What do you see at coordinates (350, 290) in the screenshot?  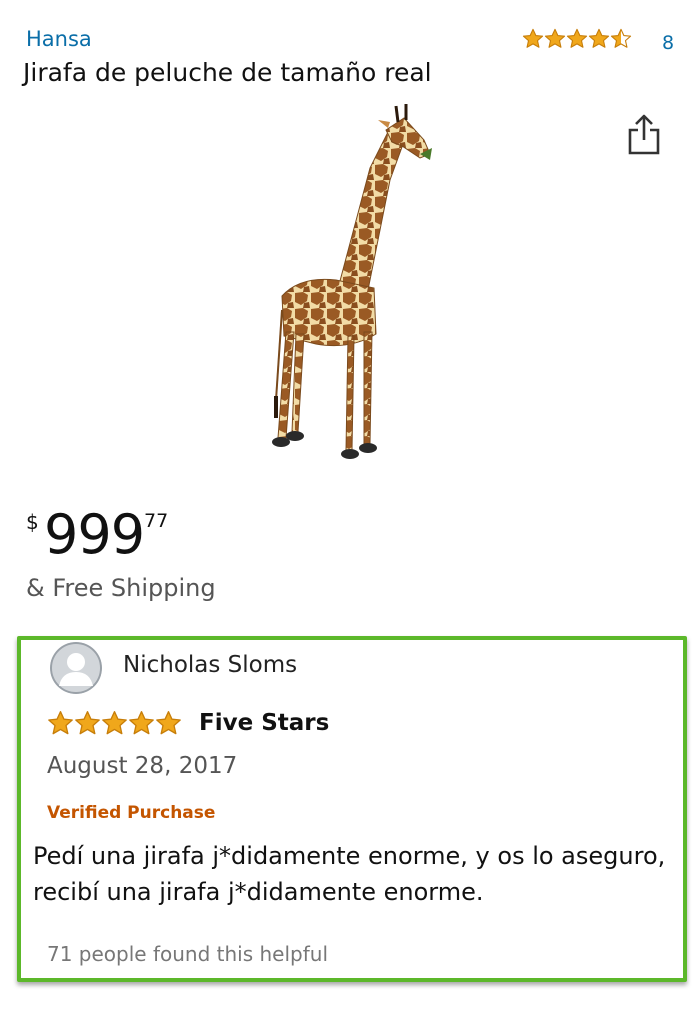 I see `giraffe-plush-image` at bounding box center [350, 290].